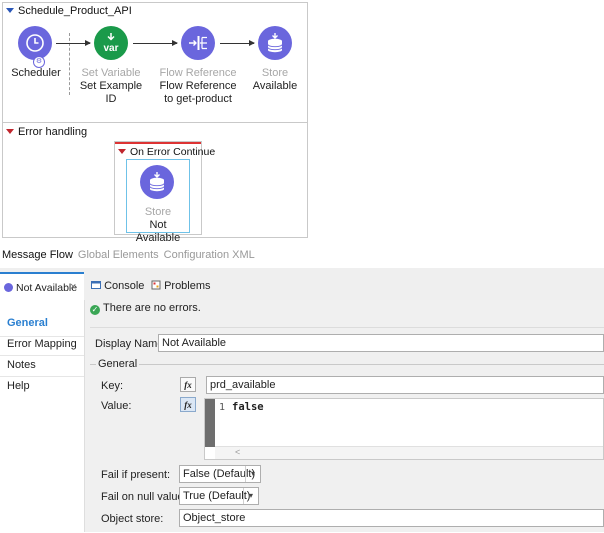 This screenshot has height=533, width=604. Describe the element at coordinates (209, 255) in the screenshot. I see `tab-configuration-xml: Configuration XML` at that location.